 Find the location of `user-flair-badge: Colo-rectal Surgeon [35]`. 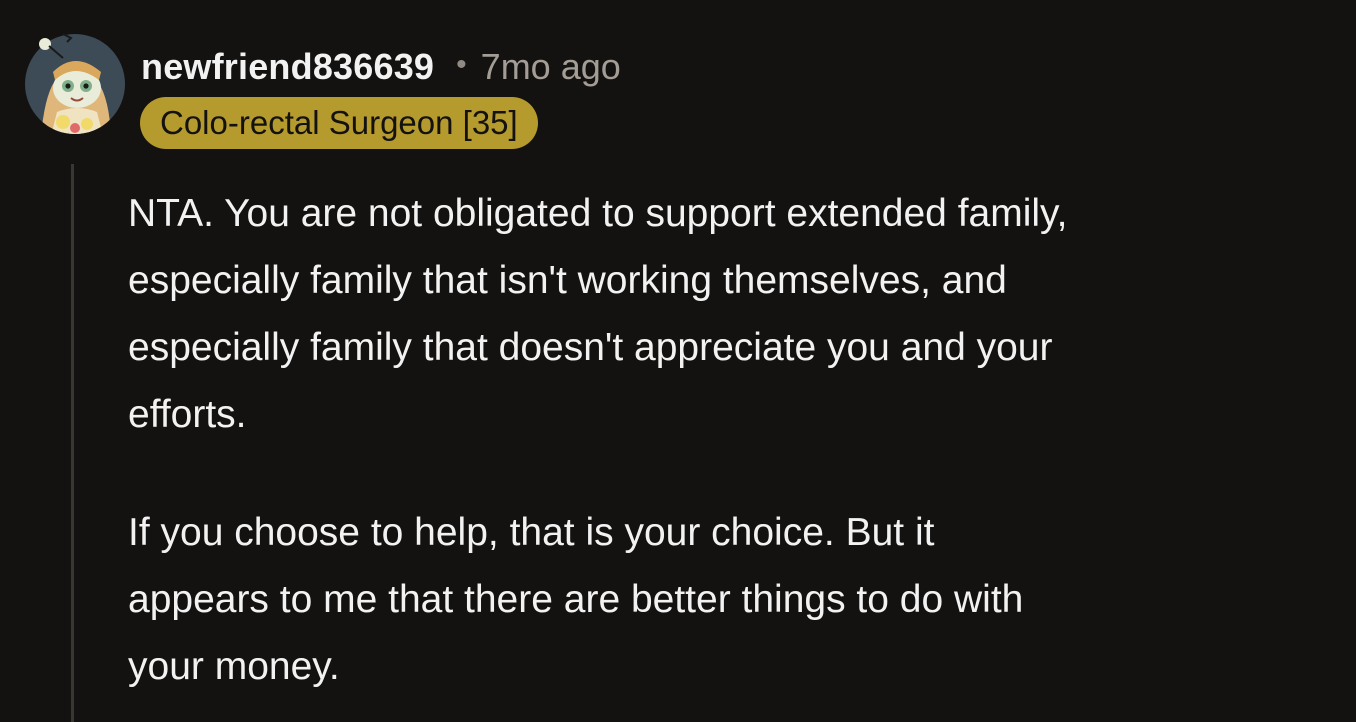

user-flair-badge: Colo-rectal Surgeon [35] is located at coordinates (339, 123).